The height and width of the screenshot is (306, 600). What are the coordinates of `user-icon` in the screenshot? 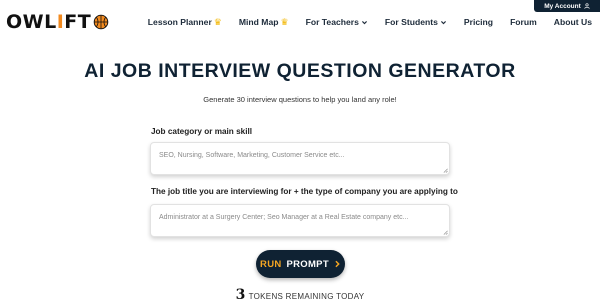 It's located at (587, 6).